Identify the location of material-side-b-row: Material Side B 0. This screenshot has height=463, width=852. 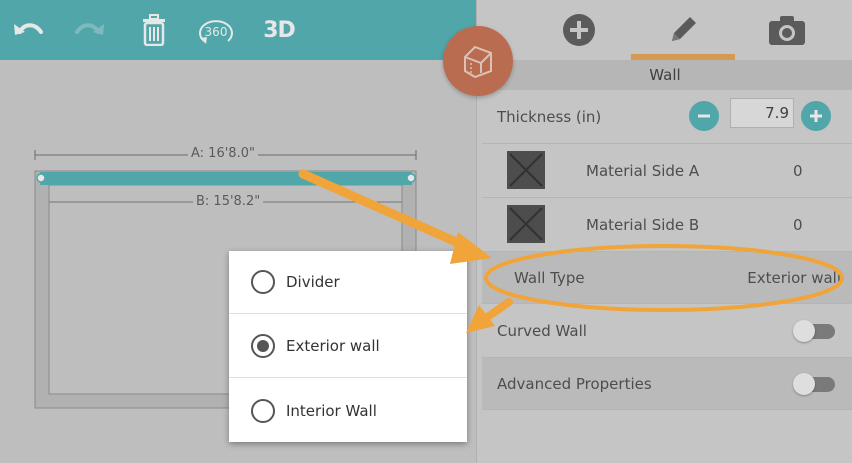
(667, 225).